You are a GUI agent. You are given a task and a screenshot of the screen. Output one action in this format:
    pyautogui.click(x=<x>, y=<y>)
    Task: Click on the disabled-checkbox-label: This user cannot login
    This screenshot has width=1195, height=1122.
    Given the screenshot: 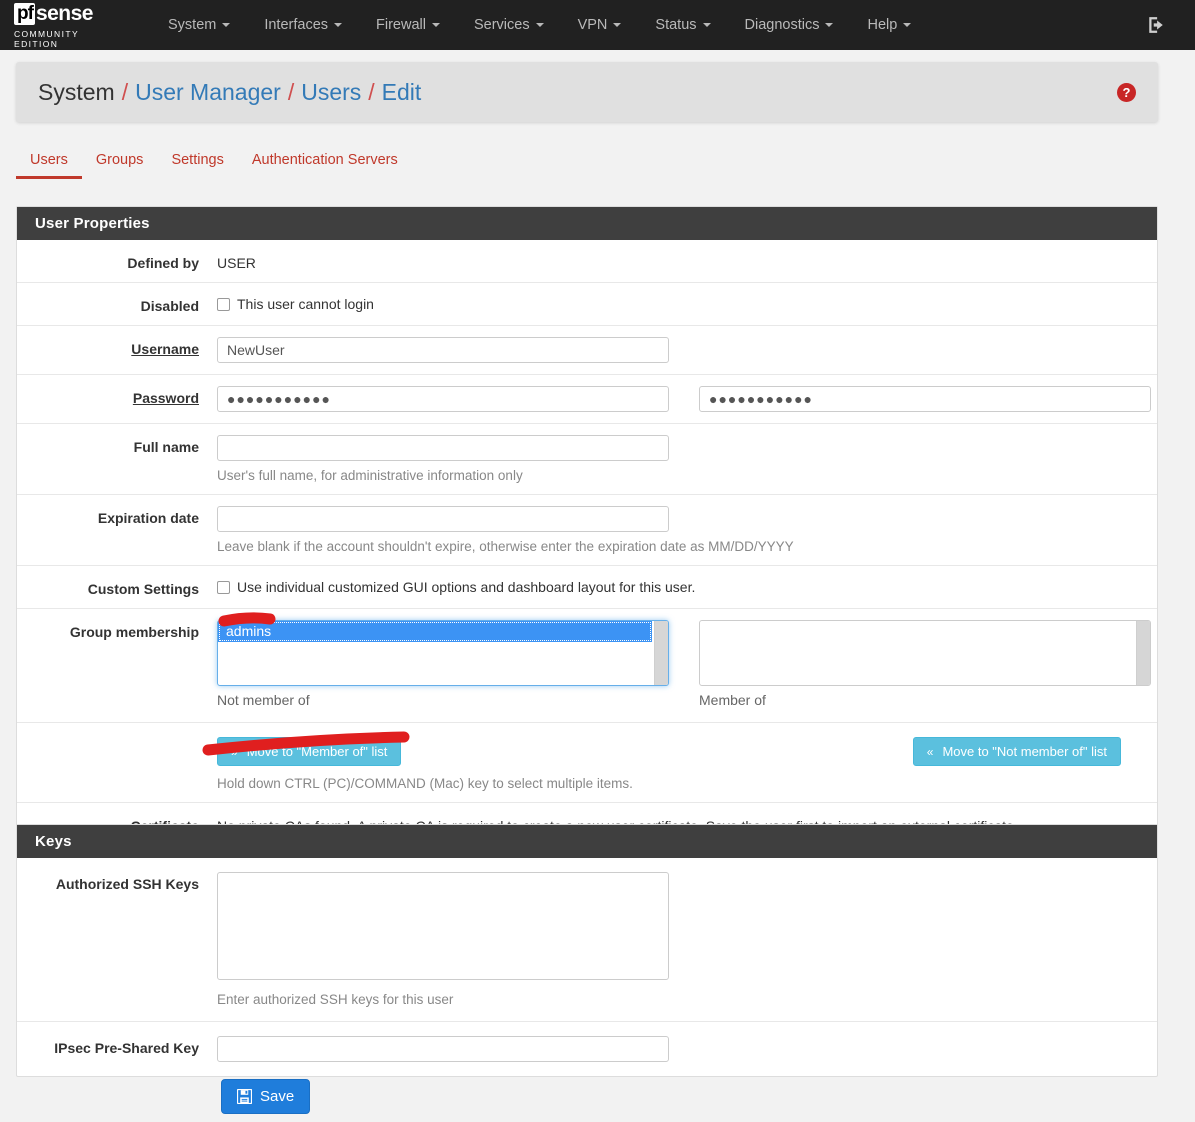 What is the action you would take?
    pyautogui.click(x=305, y=304)
    